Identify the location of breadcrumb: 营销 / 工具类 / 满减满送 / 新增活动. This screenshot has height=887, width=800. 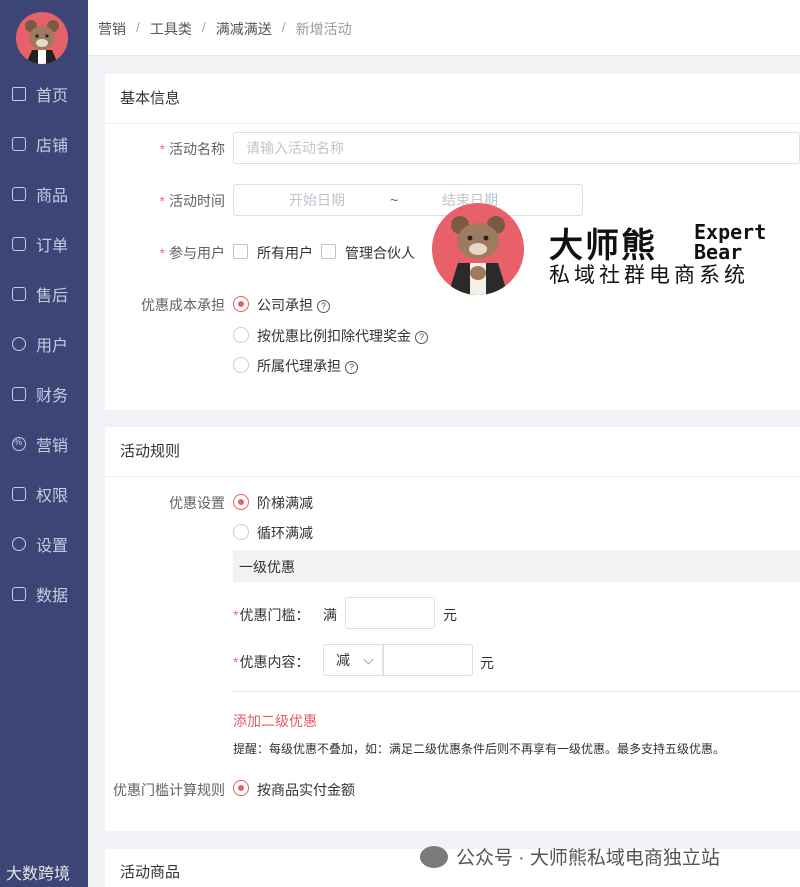
(225, 29).